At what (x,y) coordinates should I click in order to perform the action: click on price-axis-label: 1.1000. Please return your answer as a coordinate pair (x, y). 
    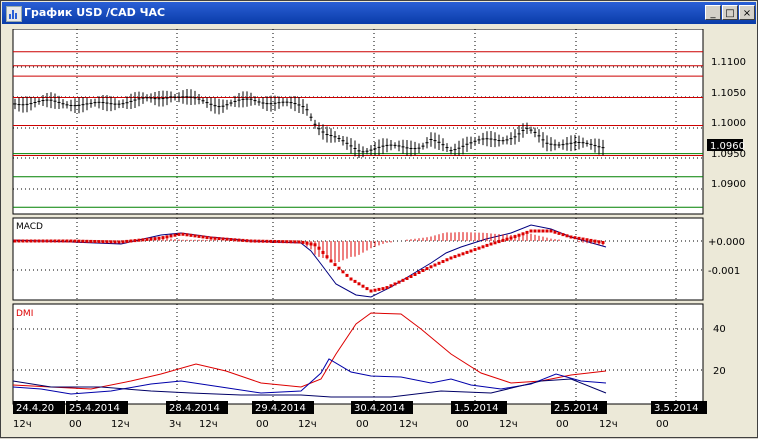
    Looking at the image, I should click on (728, 123).